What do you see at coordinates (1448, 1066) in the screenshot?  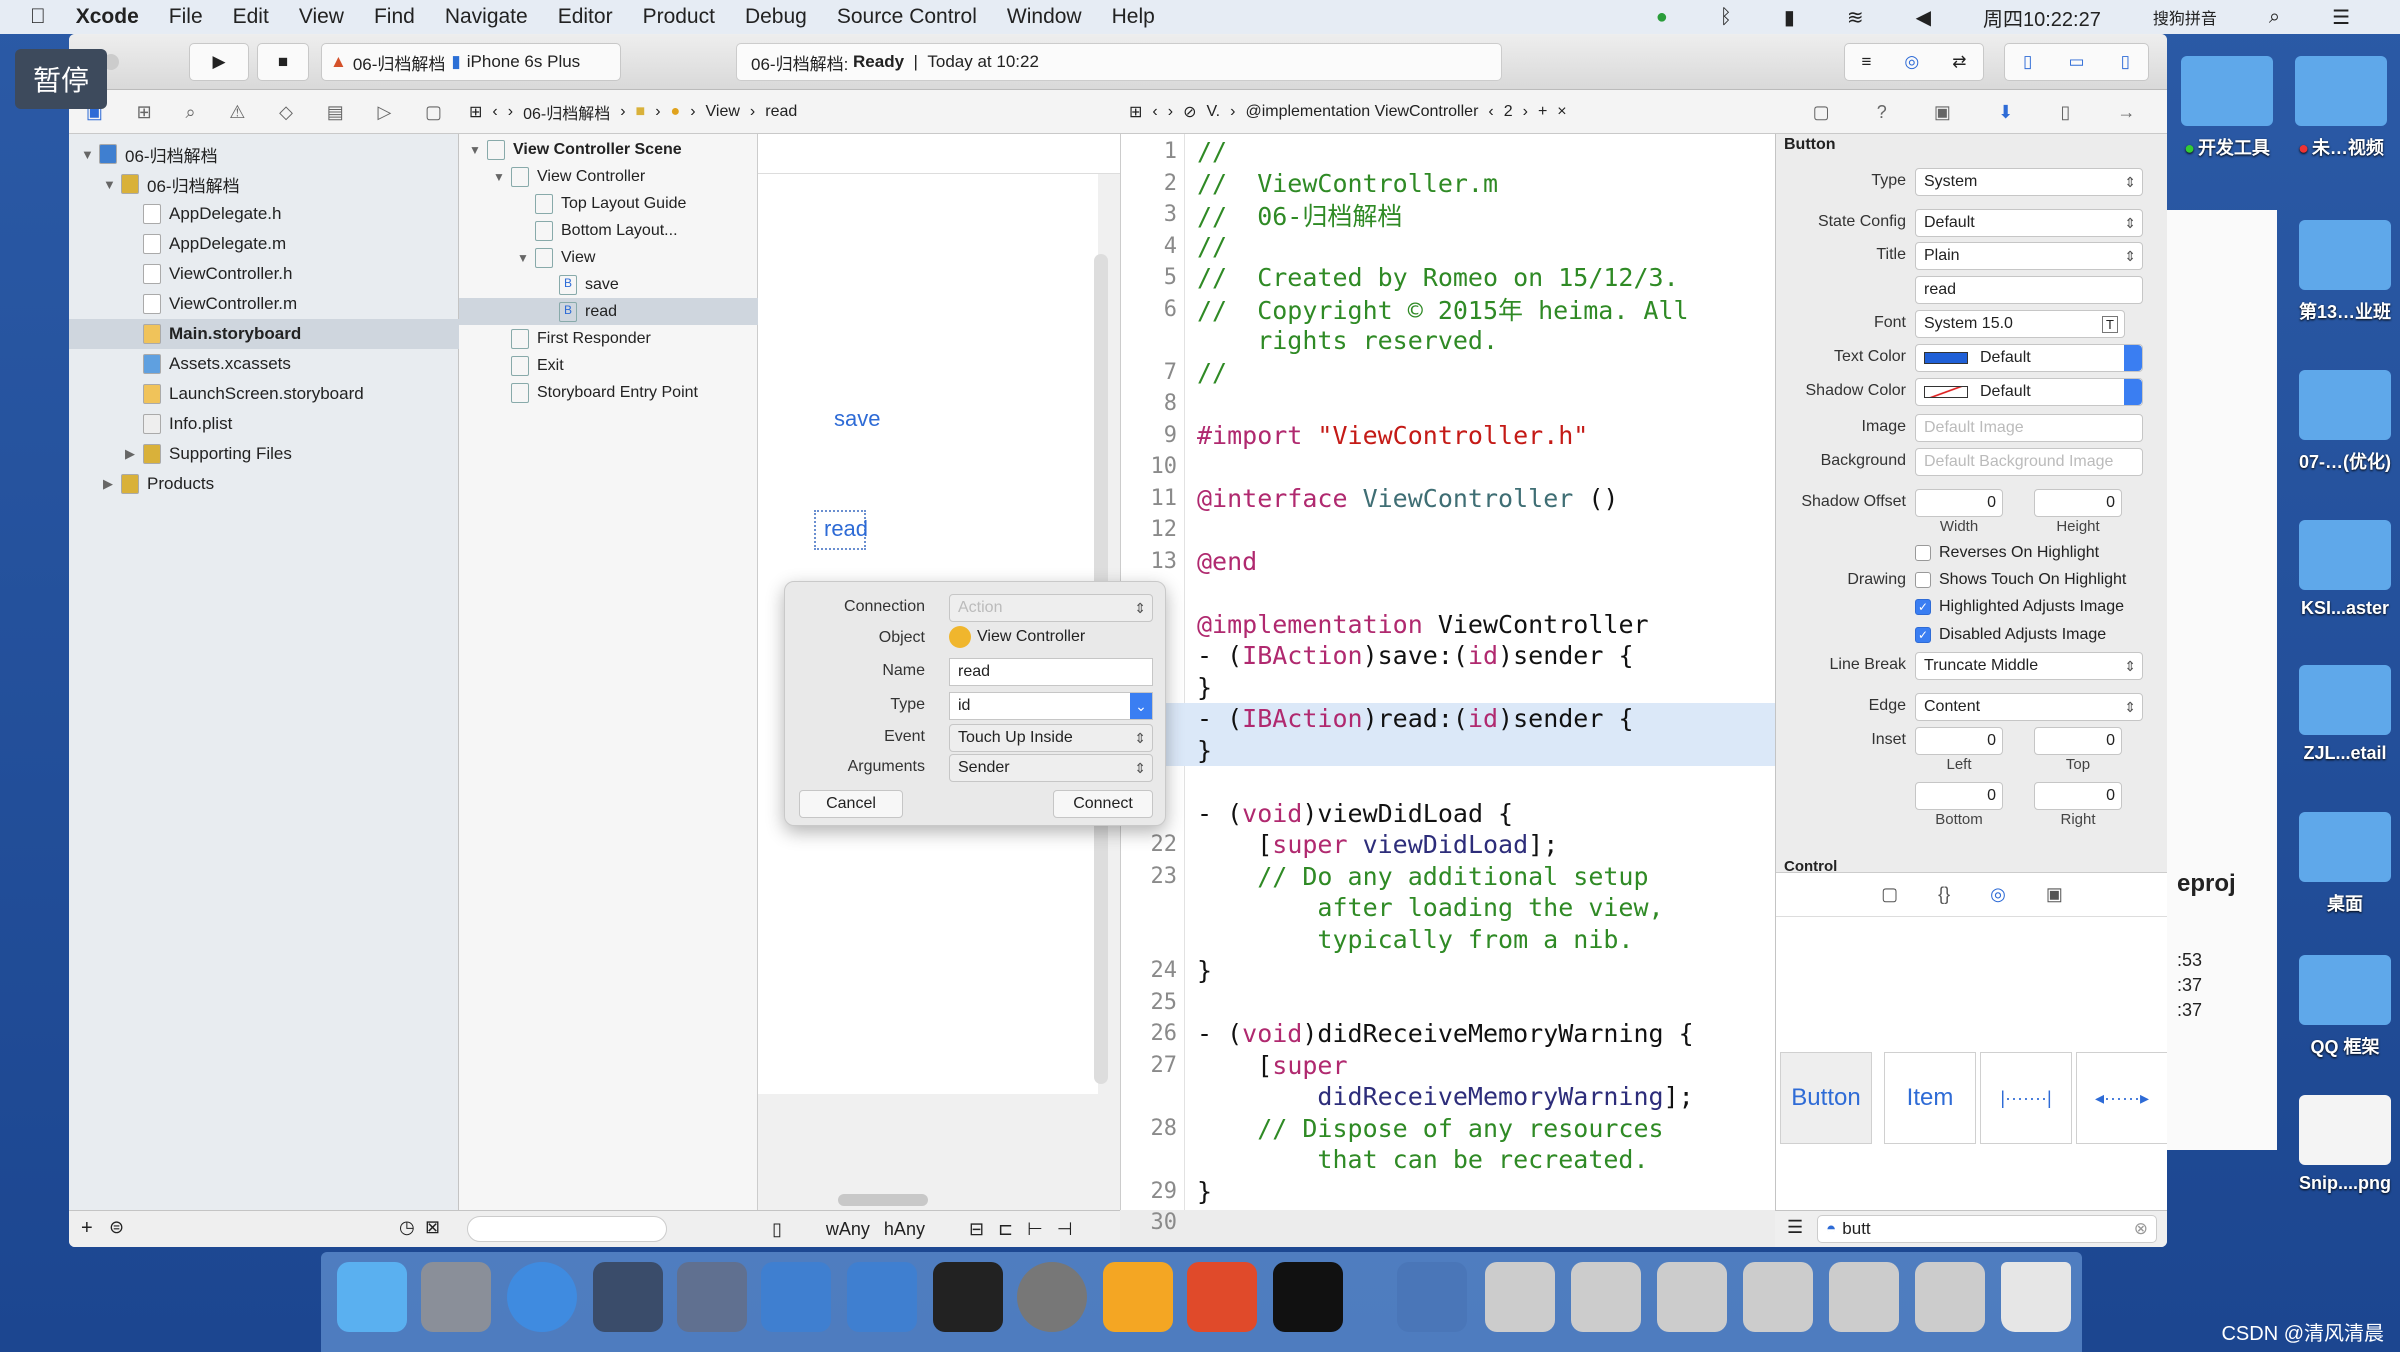 I see `code-line: 27 [super` at bounding box center [1448, 1066].